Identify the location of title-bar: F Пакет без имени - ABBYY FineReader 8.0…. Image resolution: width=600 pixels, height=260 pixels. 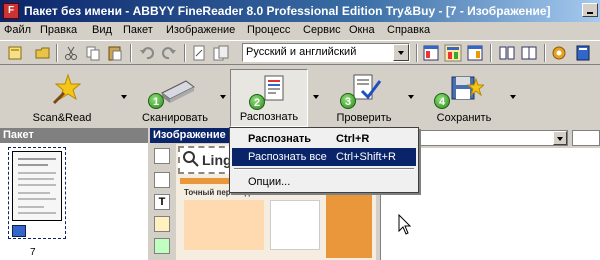
(300, 11).